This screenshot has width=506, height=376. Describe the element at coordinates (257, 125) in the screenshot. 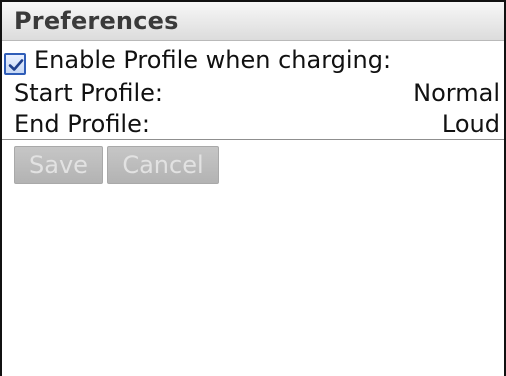

I see `end-profile-row: End Profile: Loud` at that location.